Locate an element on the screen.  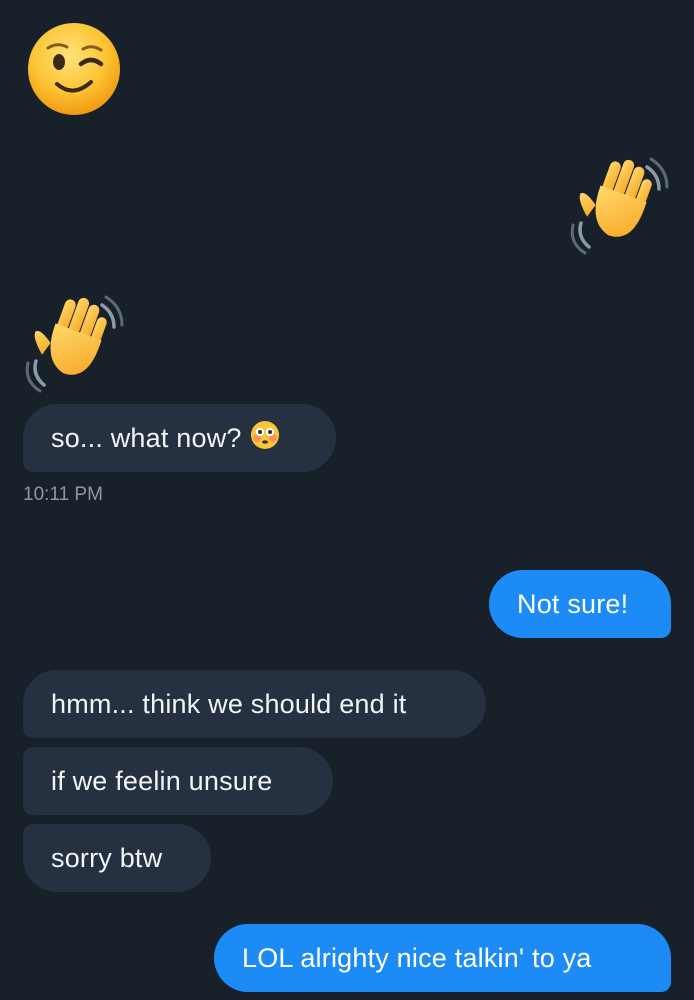
message-bubble-them: hmm... think we should end it is located at coordinates (254, 704).